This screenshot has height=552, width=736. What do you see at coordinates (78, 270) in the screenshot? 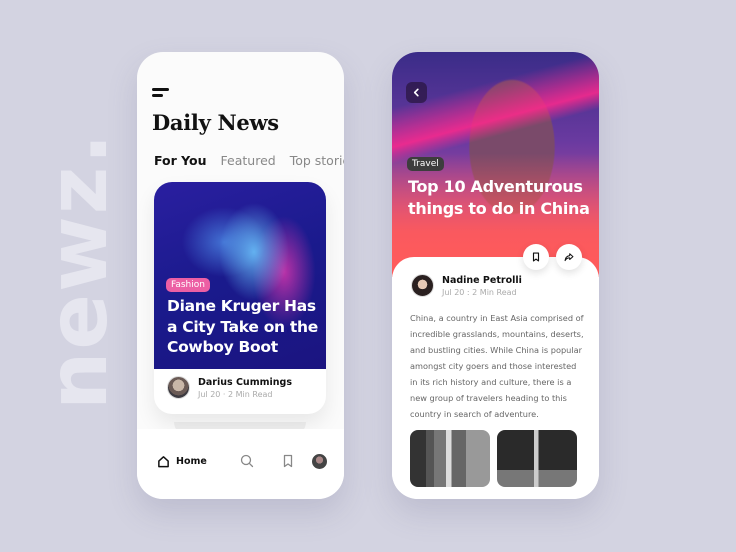
I see `brand-wordmark: newz.` at bounding box center [78, 270].